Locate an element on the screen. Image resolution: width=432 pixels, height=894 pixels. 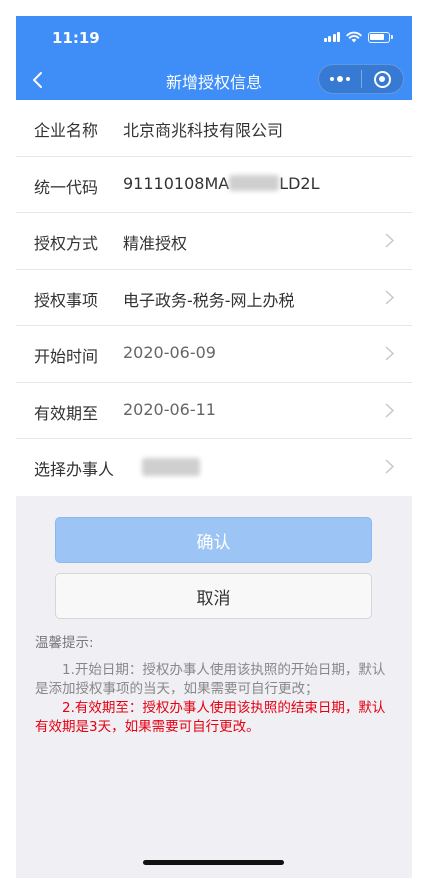
more-button is located at coordinates (340, 79).